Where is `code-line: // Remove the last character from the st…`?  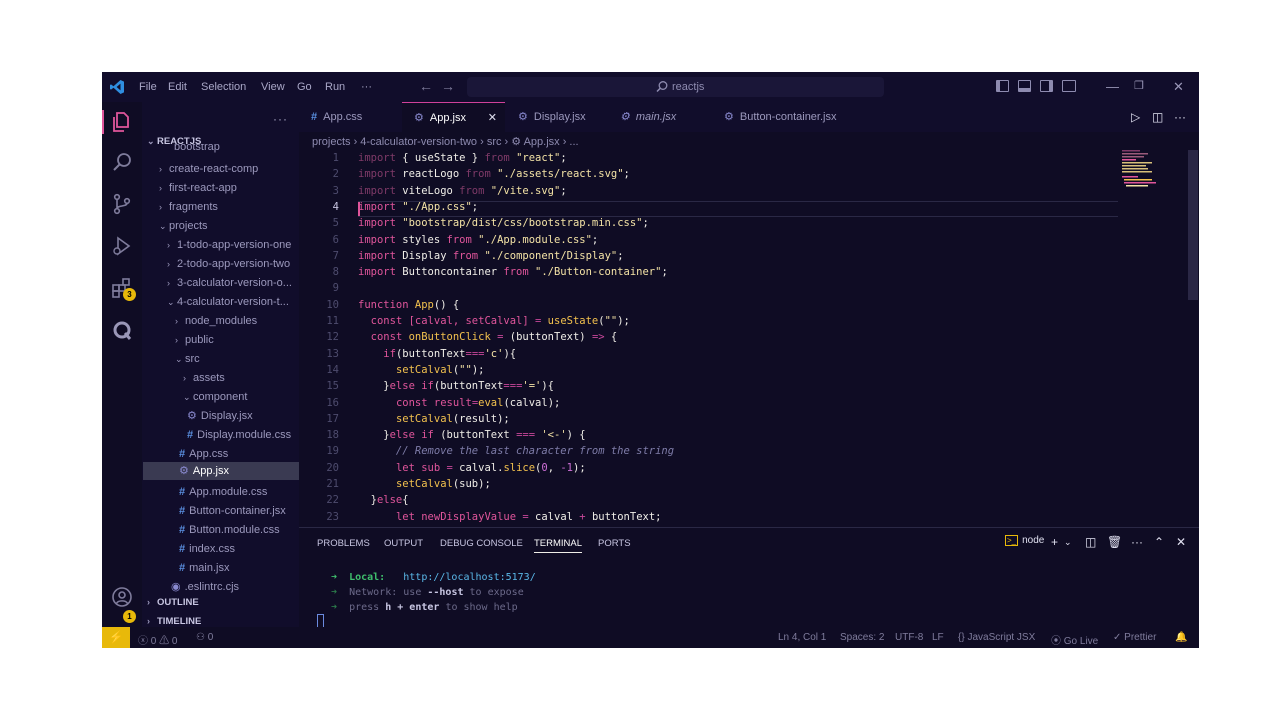 code-line: // Remove the last character from the st… is located at coordinates (516, 451).